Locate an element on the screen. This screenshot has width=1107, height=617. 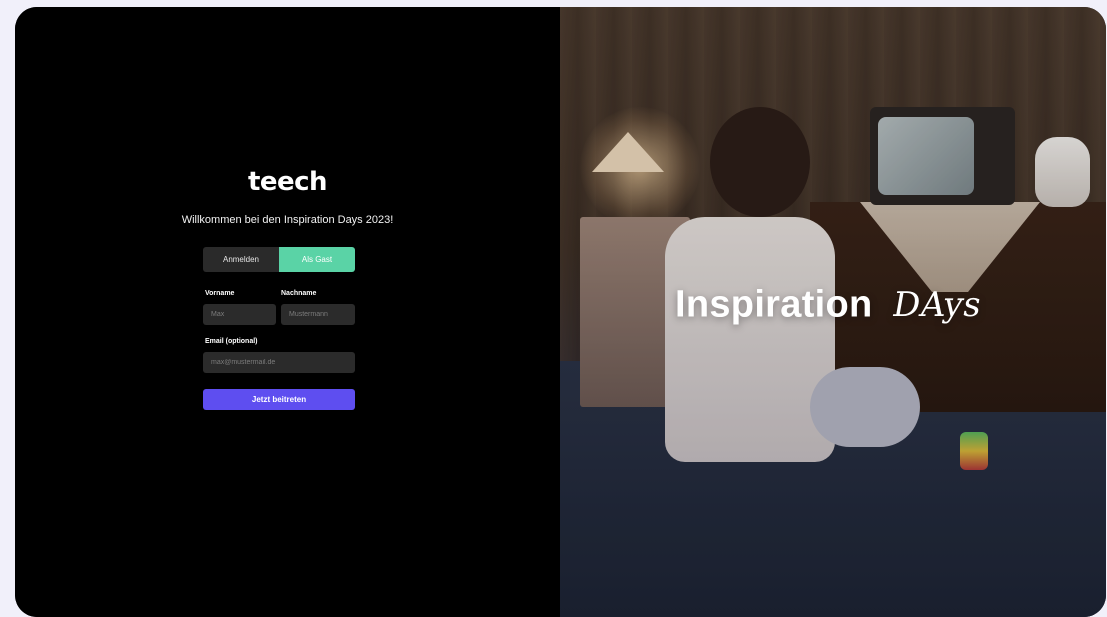
auth-mode-toggle: Anmelden Als Gast is located at coordinates (279, 259).